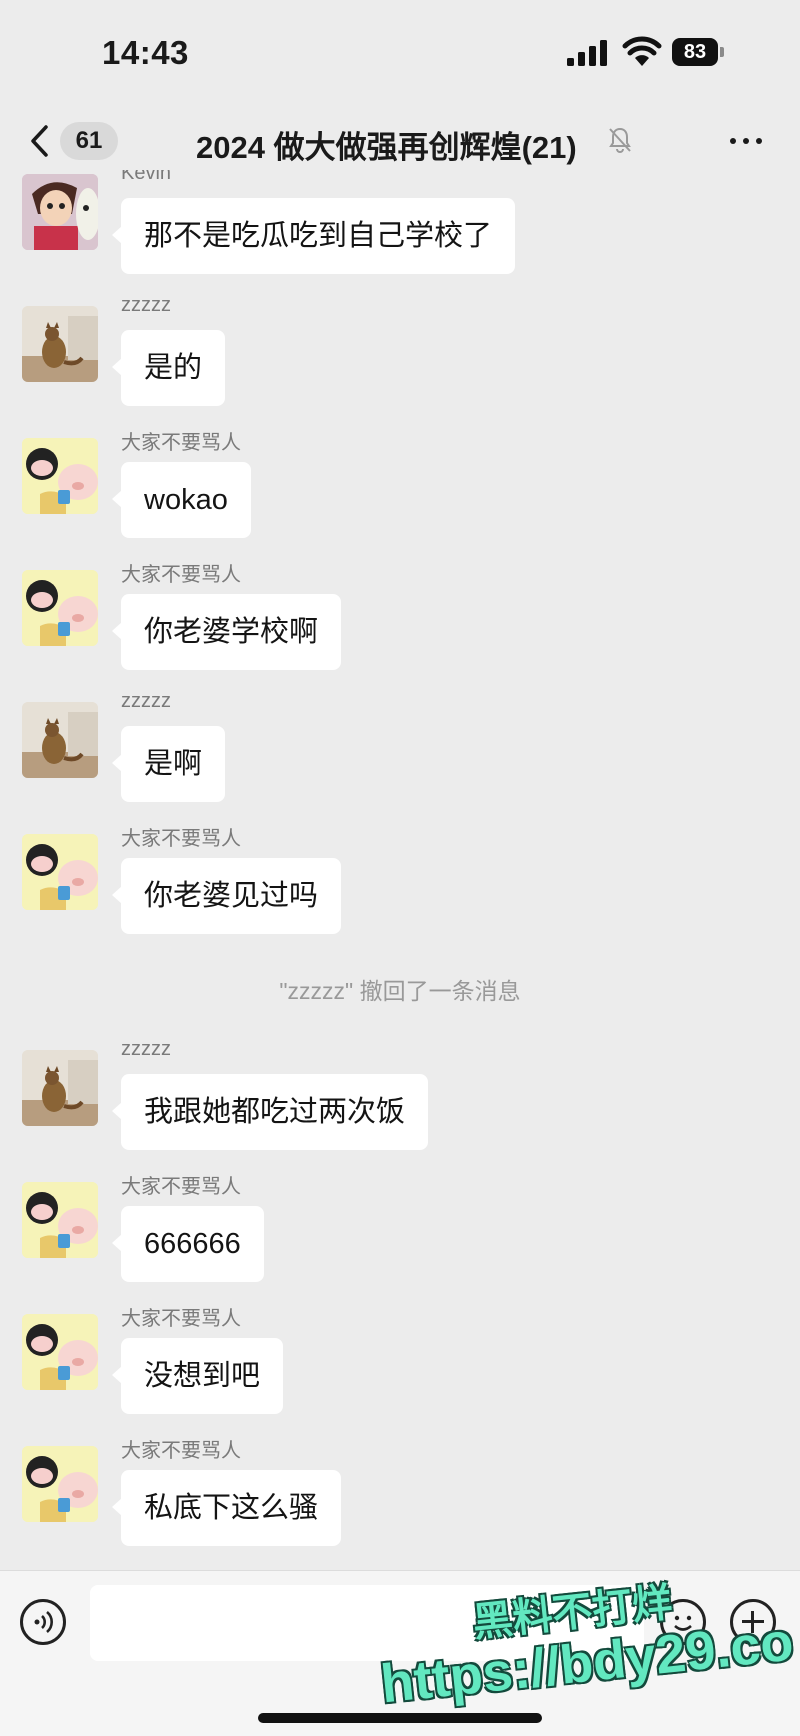 The width and height of the screenshot is (800, 1736). I want to click on chevron-left-icon, so click(39, 141).